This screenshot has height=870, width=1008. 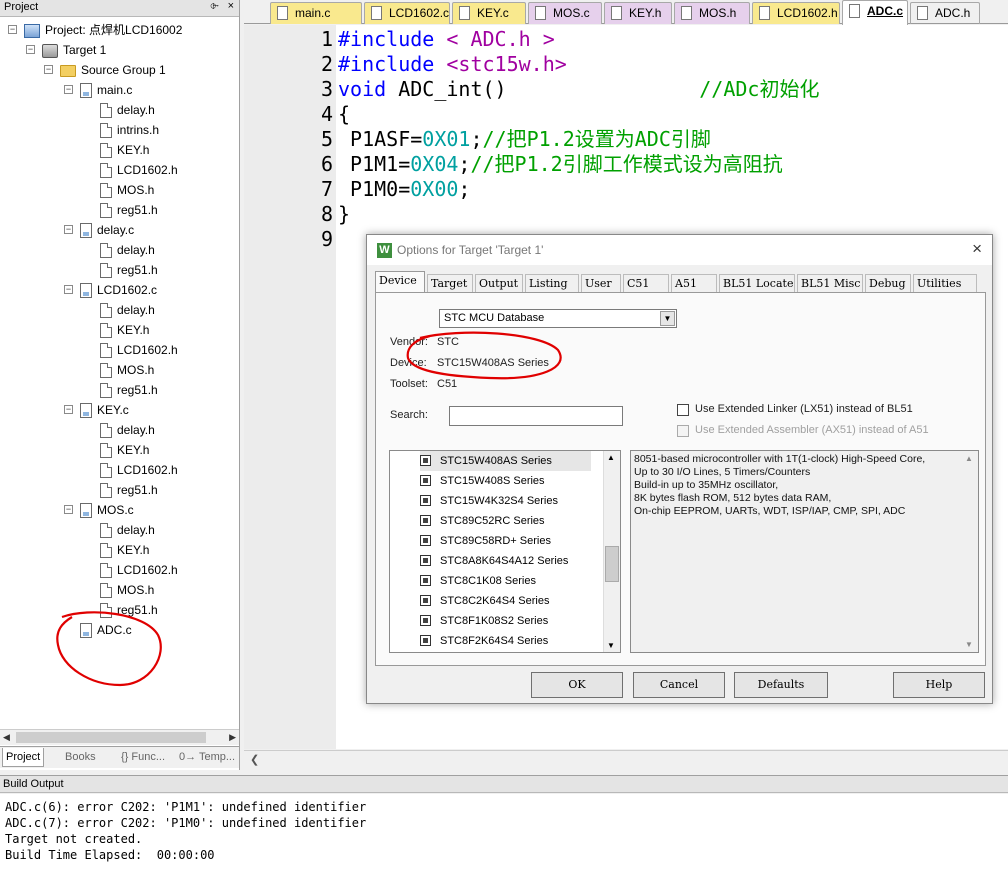 What do you see at coordinates (489, 501) in the screenshot?
I see `device-list-item: STC15W4K32S4 Series` at bounding box center [489, 501].